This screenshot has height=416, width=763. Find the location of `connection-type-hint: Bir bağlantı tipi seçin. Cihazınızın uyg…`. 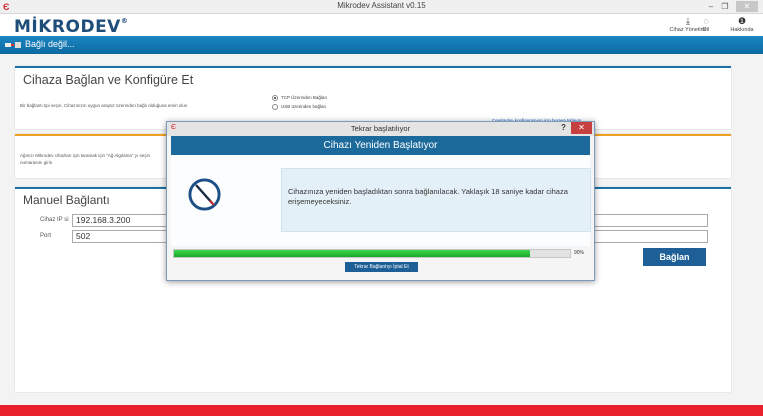

connection-type-hint: Bir bağlantı tipi seçin. Cihazınızın uyg… is located at coordinates (104, 105).